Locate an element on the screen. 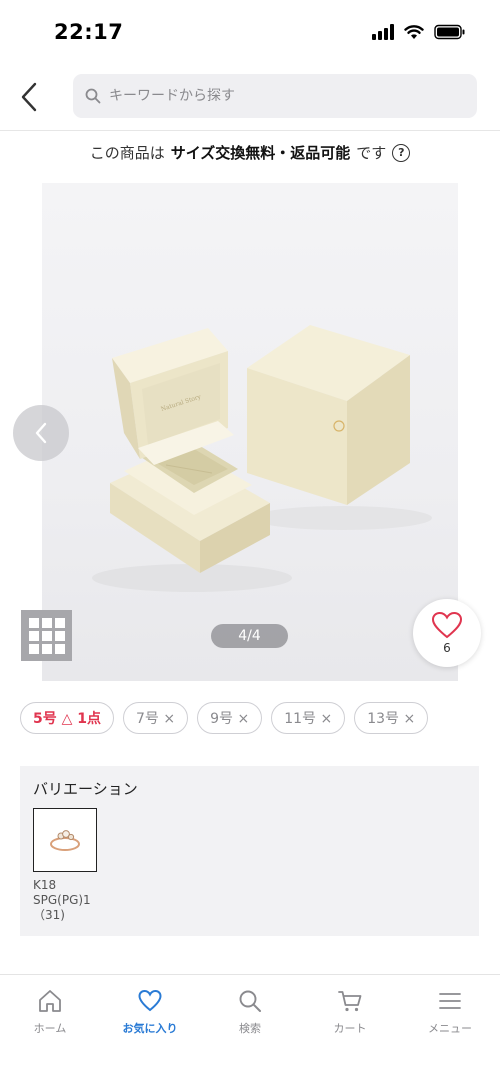 The width and height of the screenshot is (500, 1081). header is located at coordinates (250, 98).